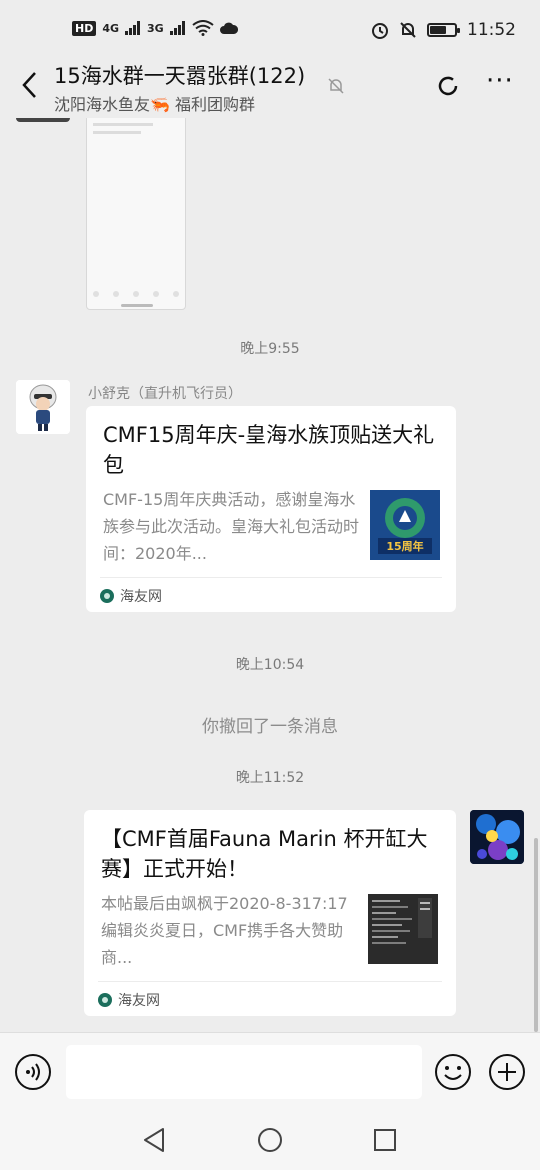  What do you see at coordinates (269, 450) in the screenshot?
I see `card-title: CMF15周年庆-皇海水族顶贴送大礼包` at bounding box center [269, 450].